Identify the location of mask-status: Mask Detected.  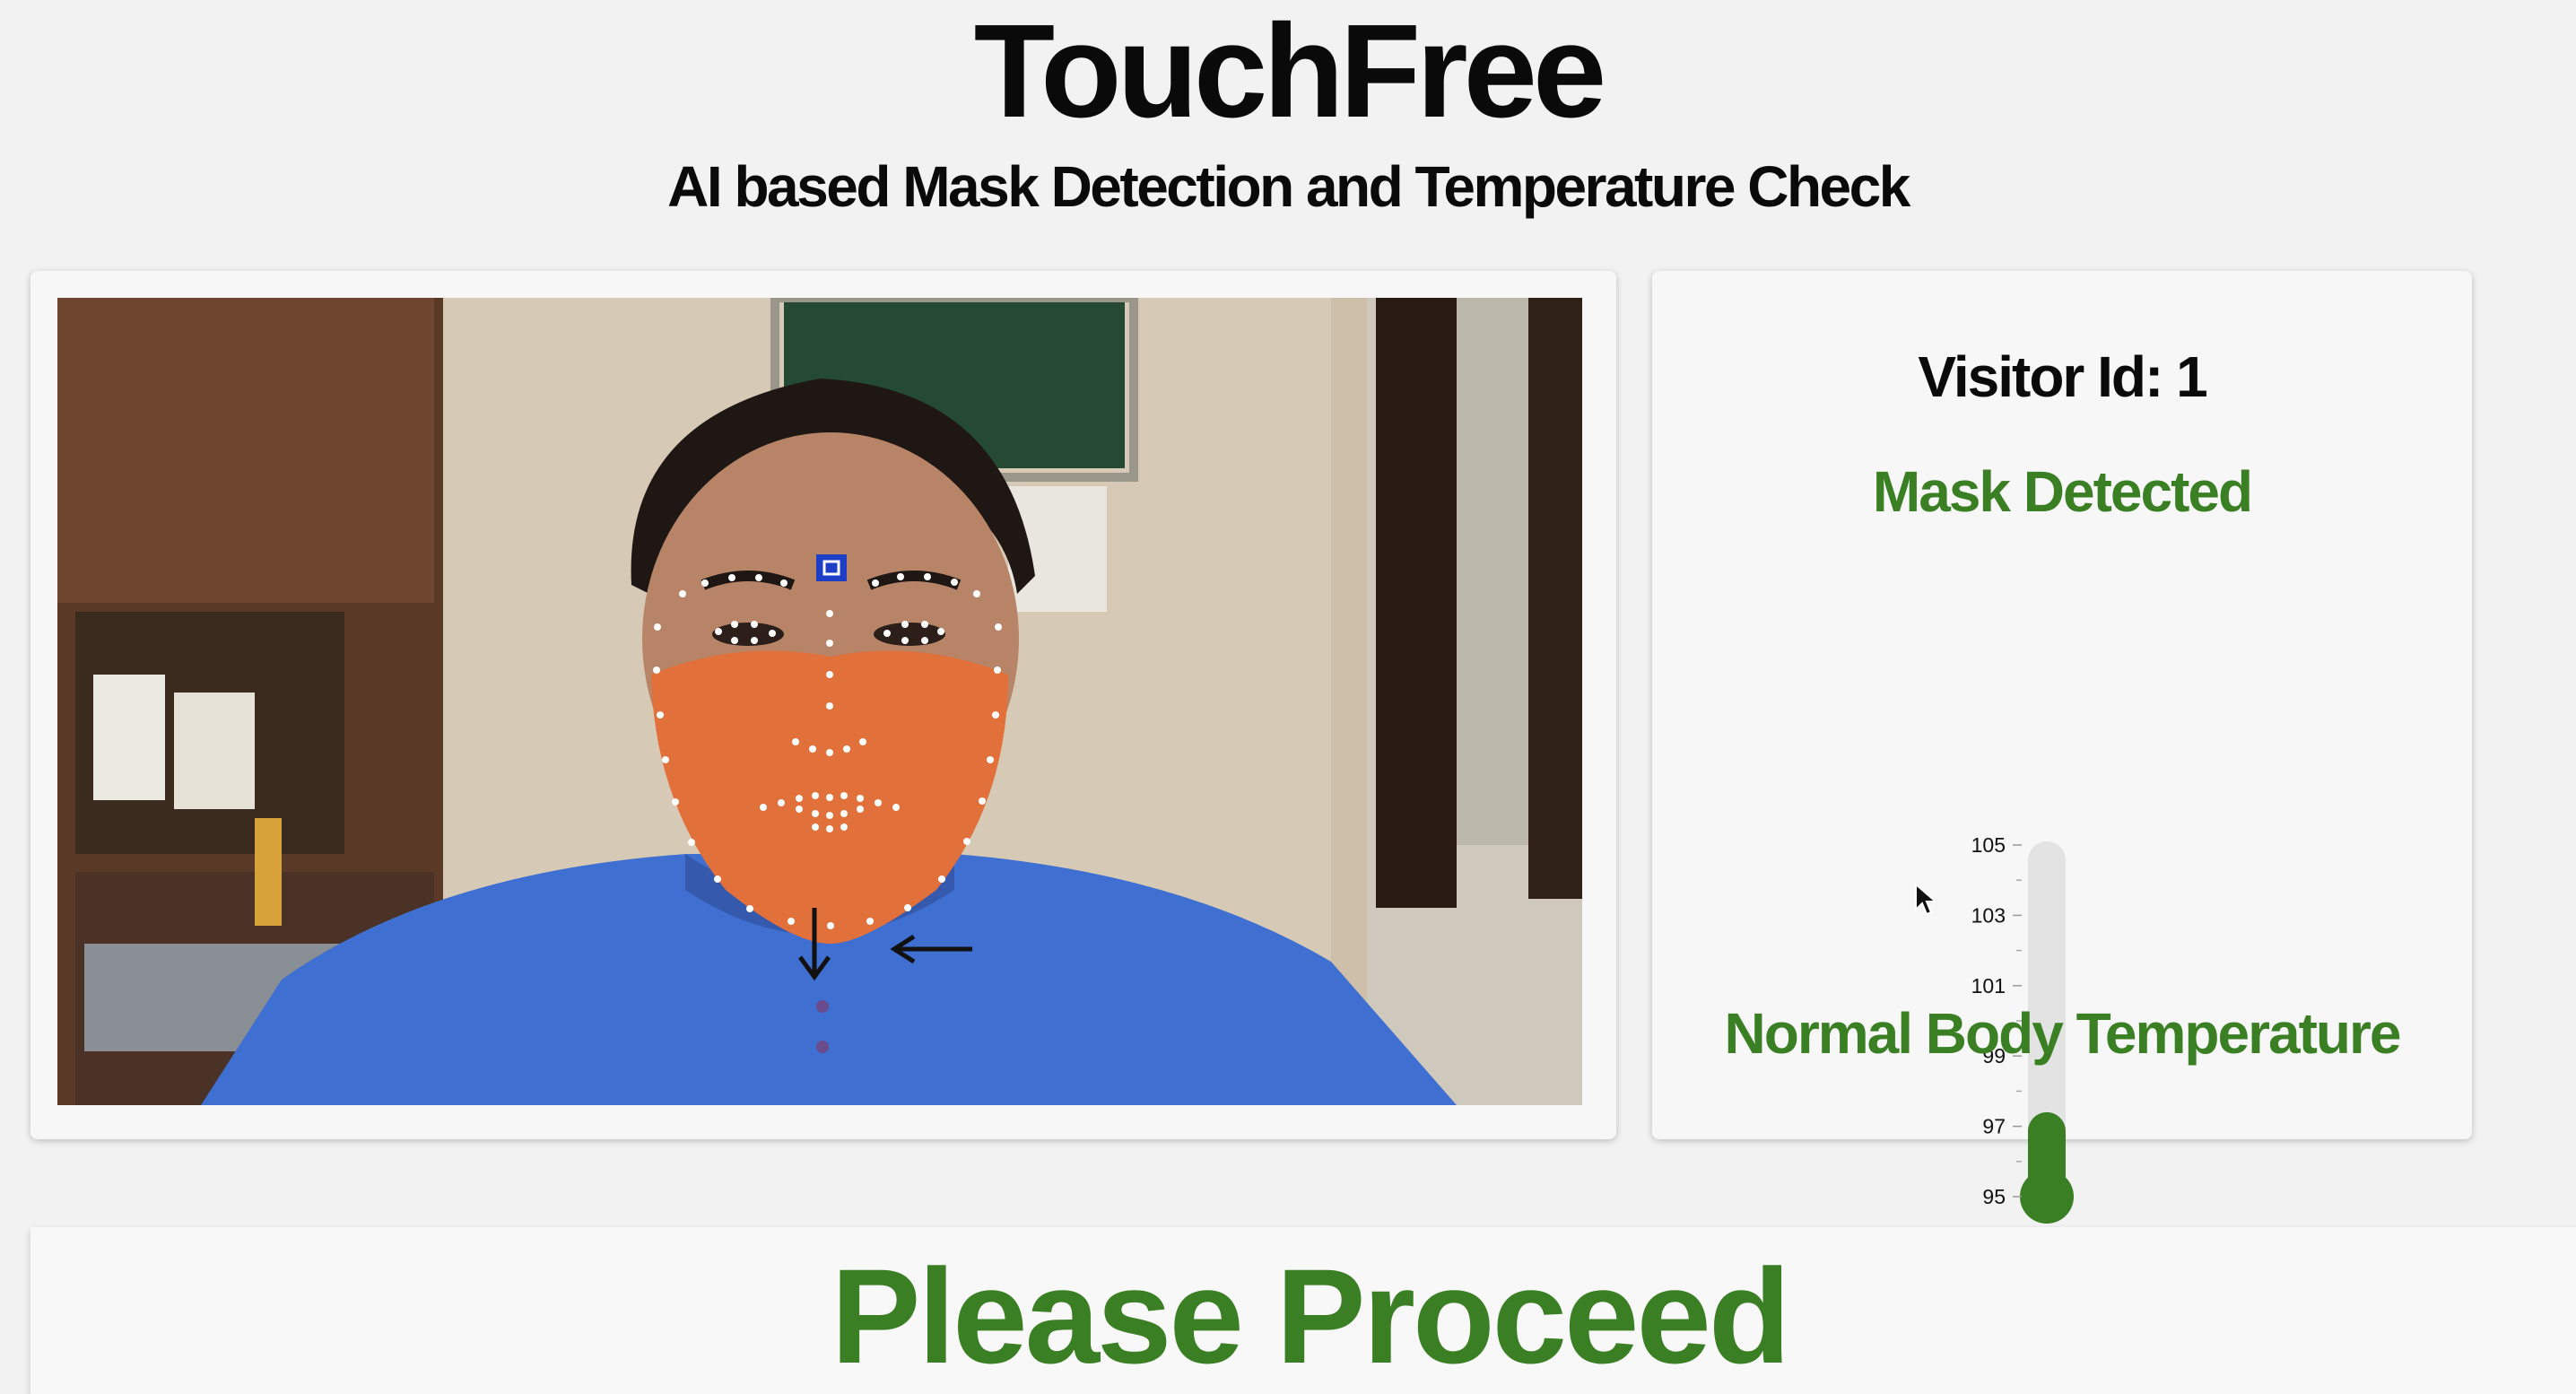
(2062, 491).